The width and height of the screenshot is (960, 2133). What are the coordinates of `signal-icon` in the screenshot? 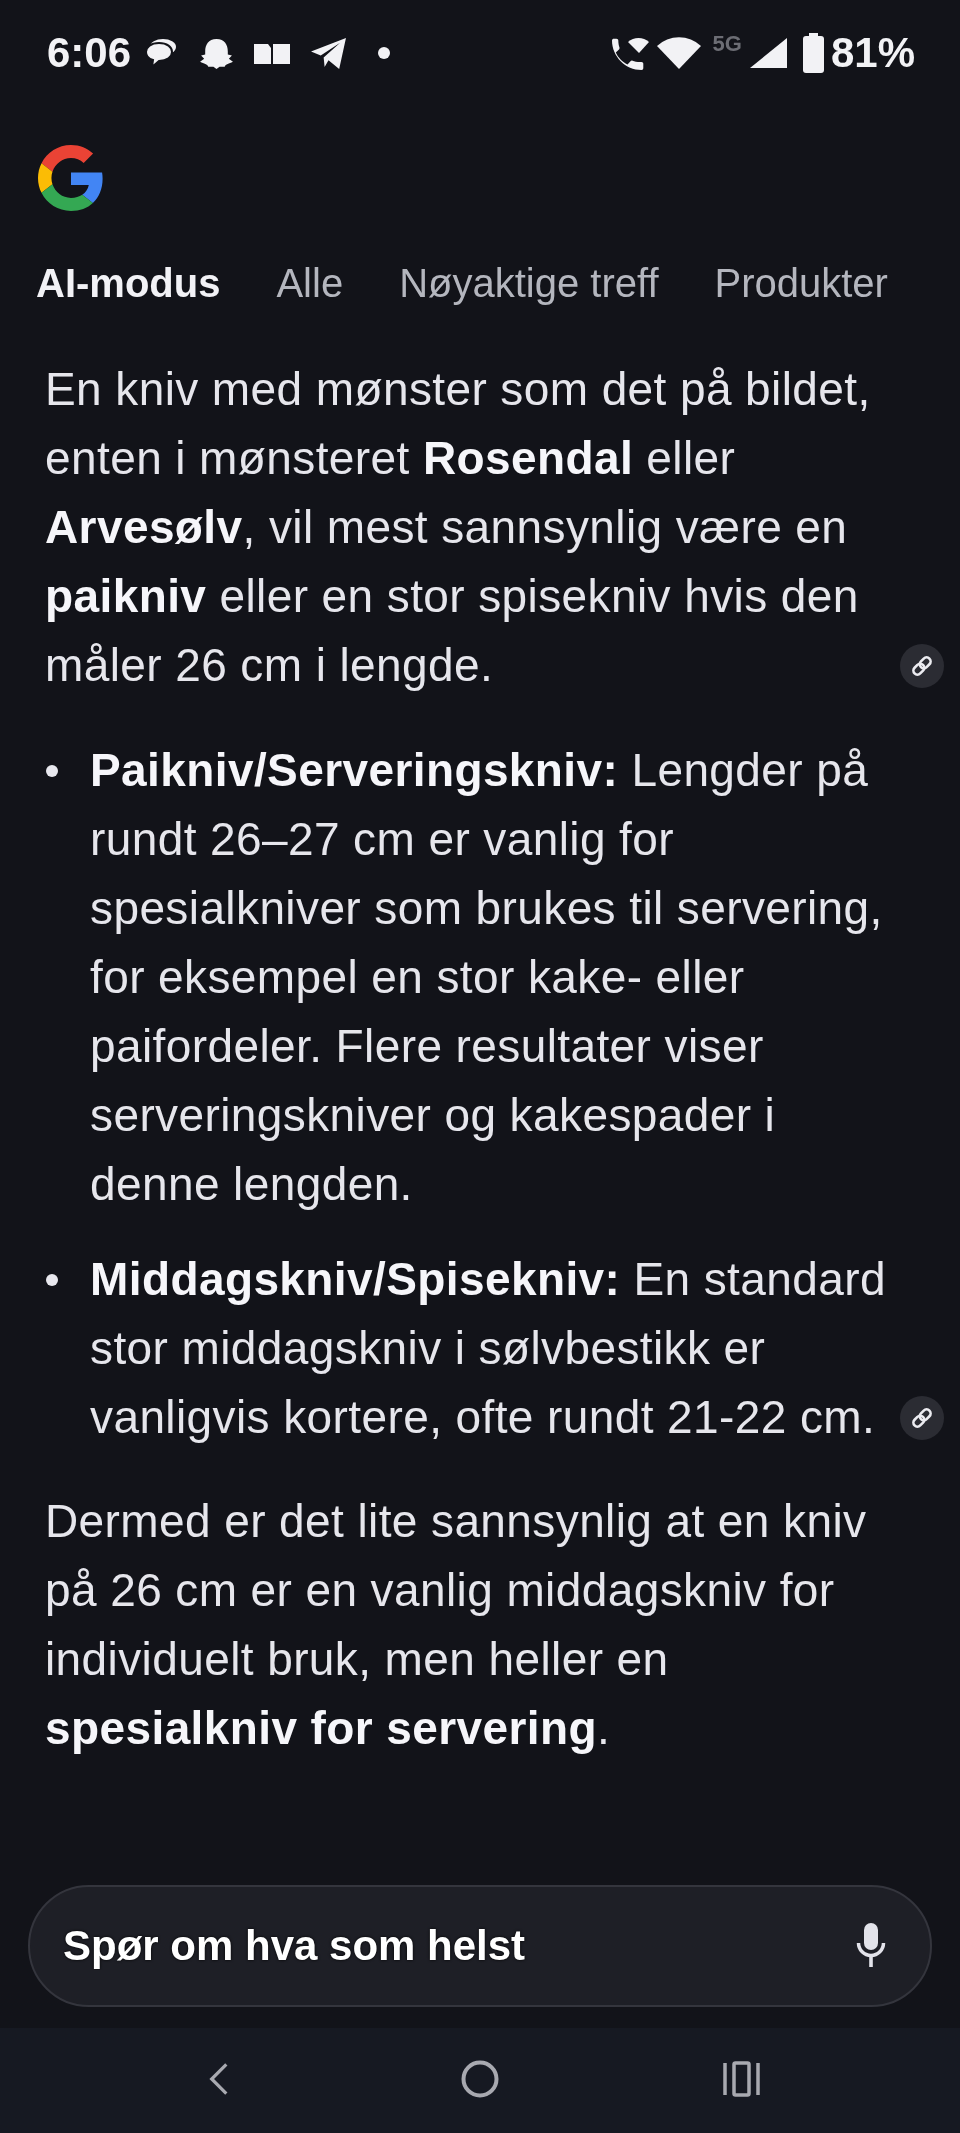 It's located at (768, 53).